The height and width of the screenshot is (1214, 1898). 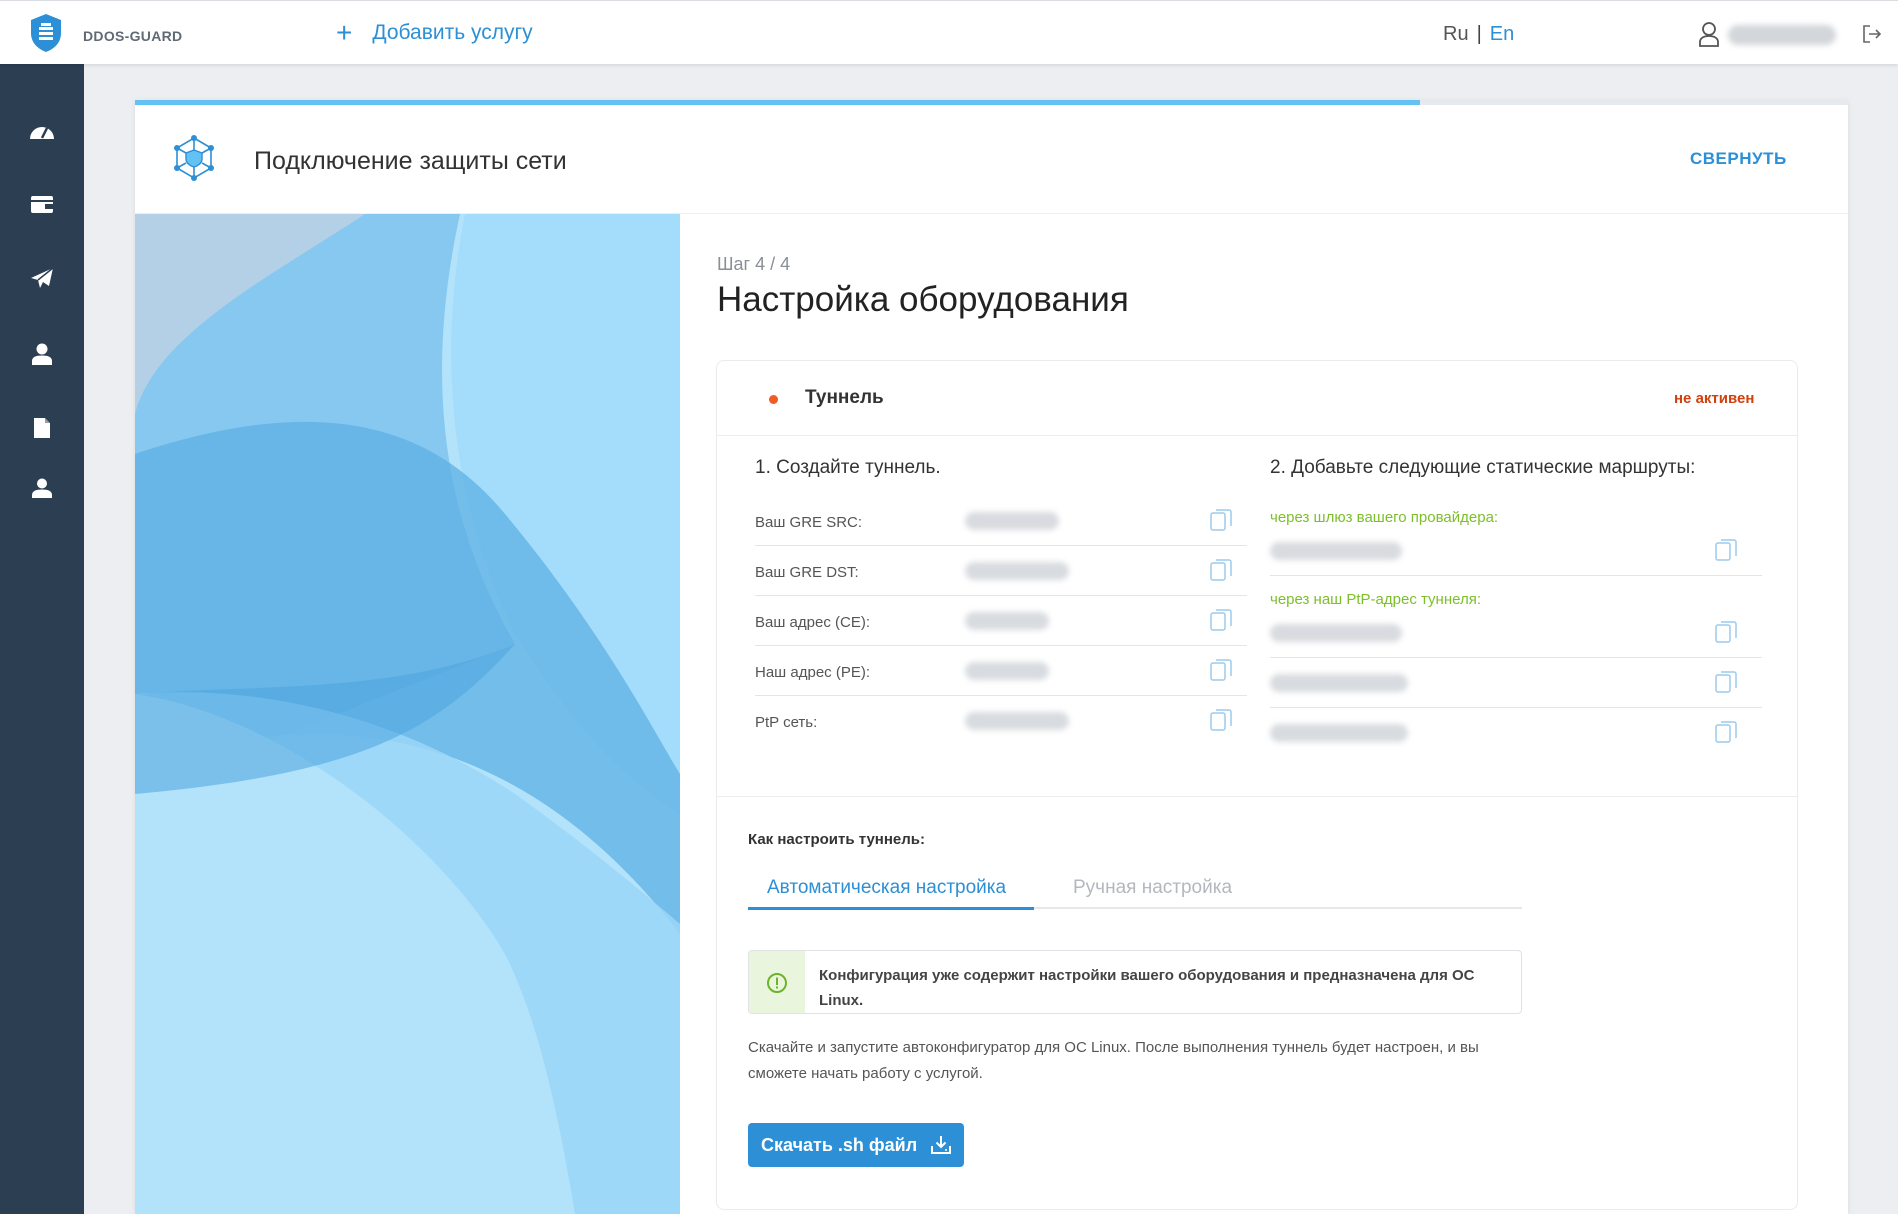 I want to click on sidebar-item-wallet, so click(x=42, y=204).